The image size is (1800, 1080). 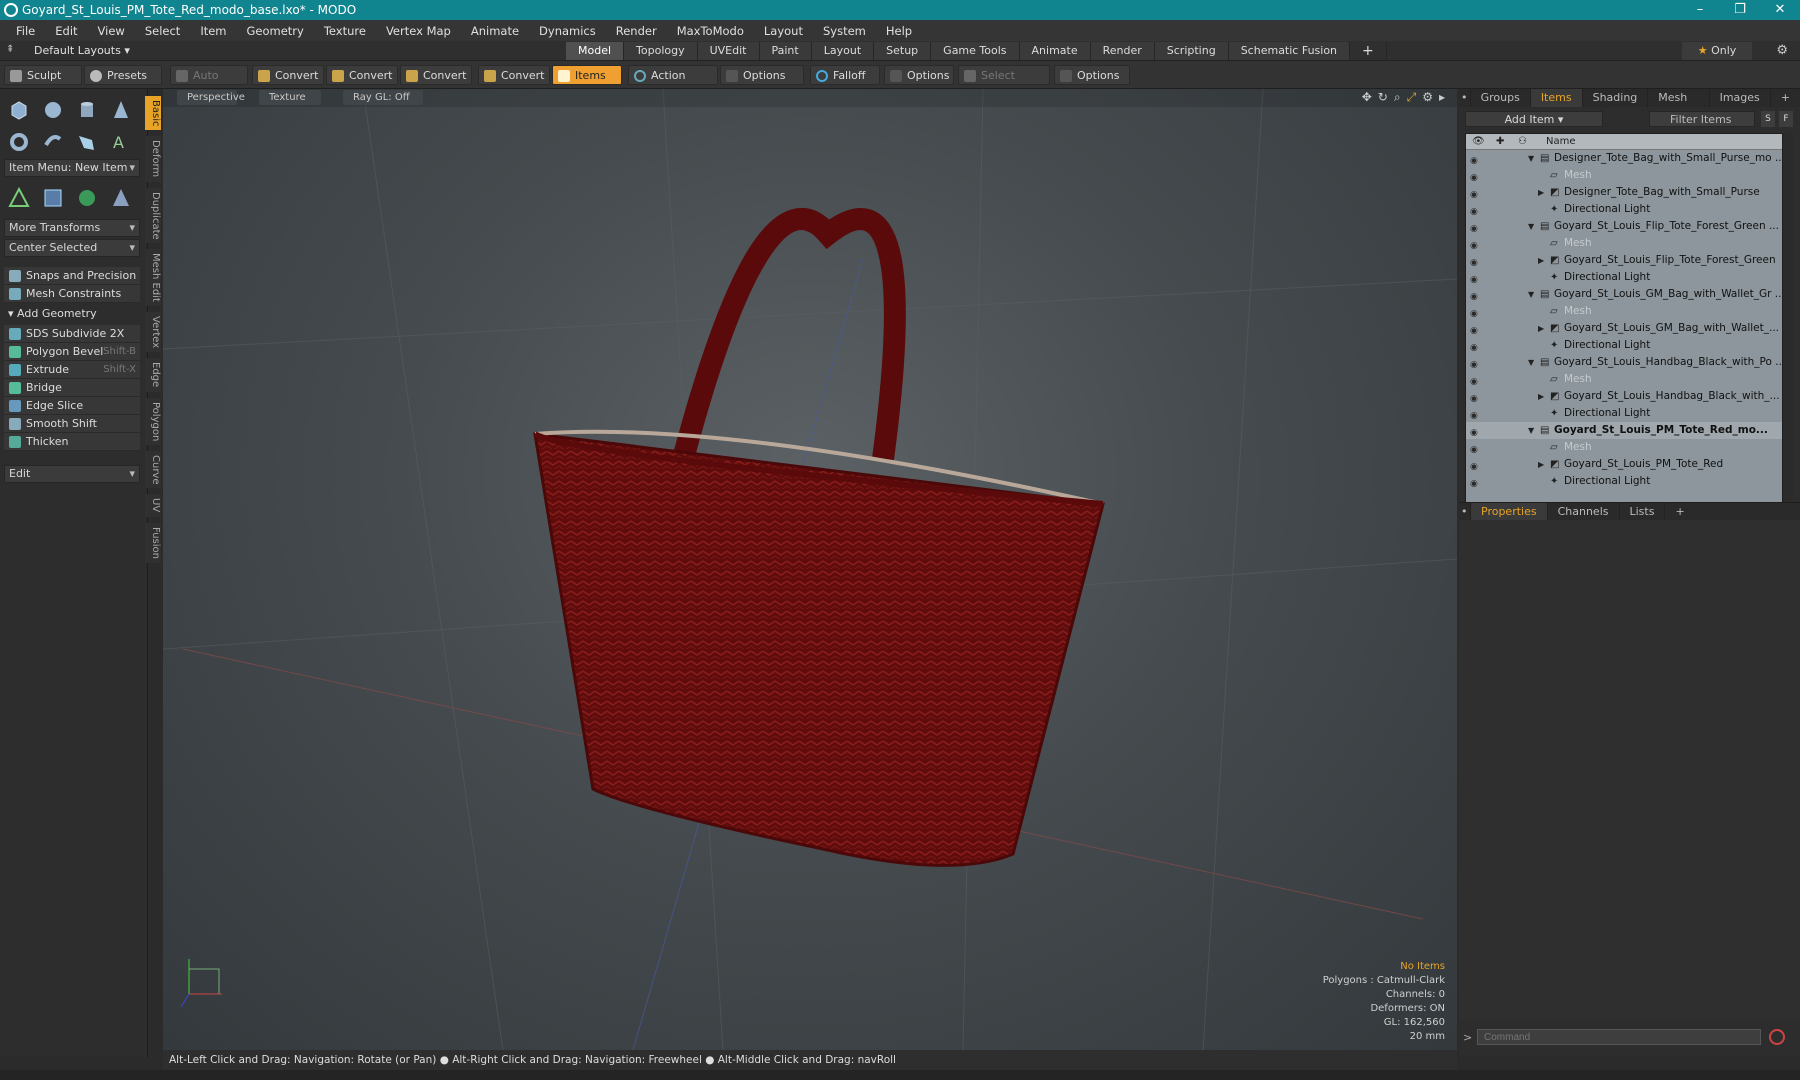 What do you see at coordinates (72, 442) in the screenshot?
I see `thicken-button: Thicken` at bounding box center [72, 442].